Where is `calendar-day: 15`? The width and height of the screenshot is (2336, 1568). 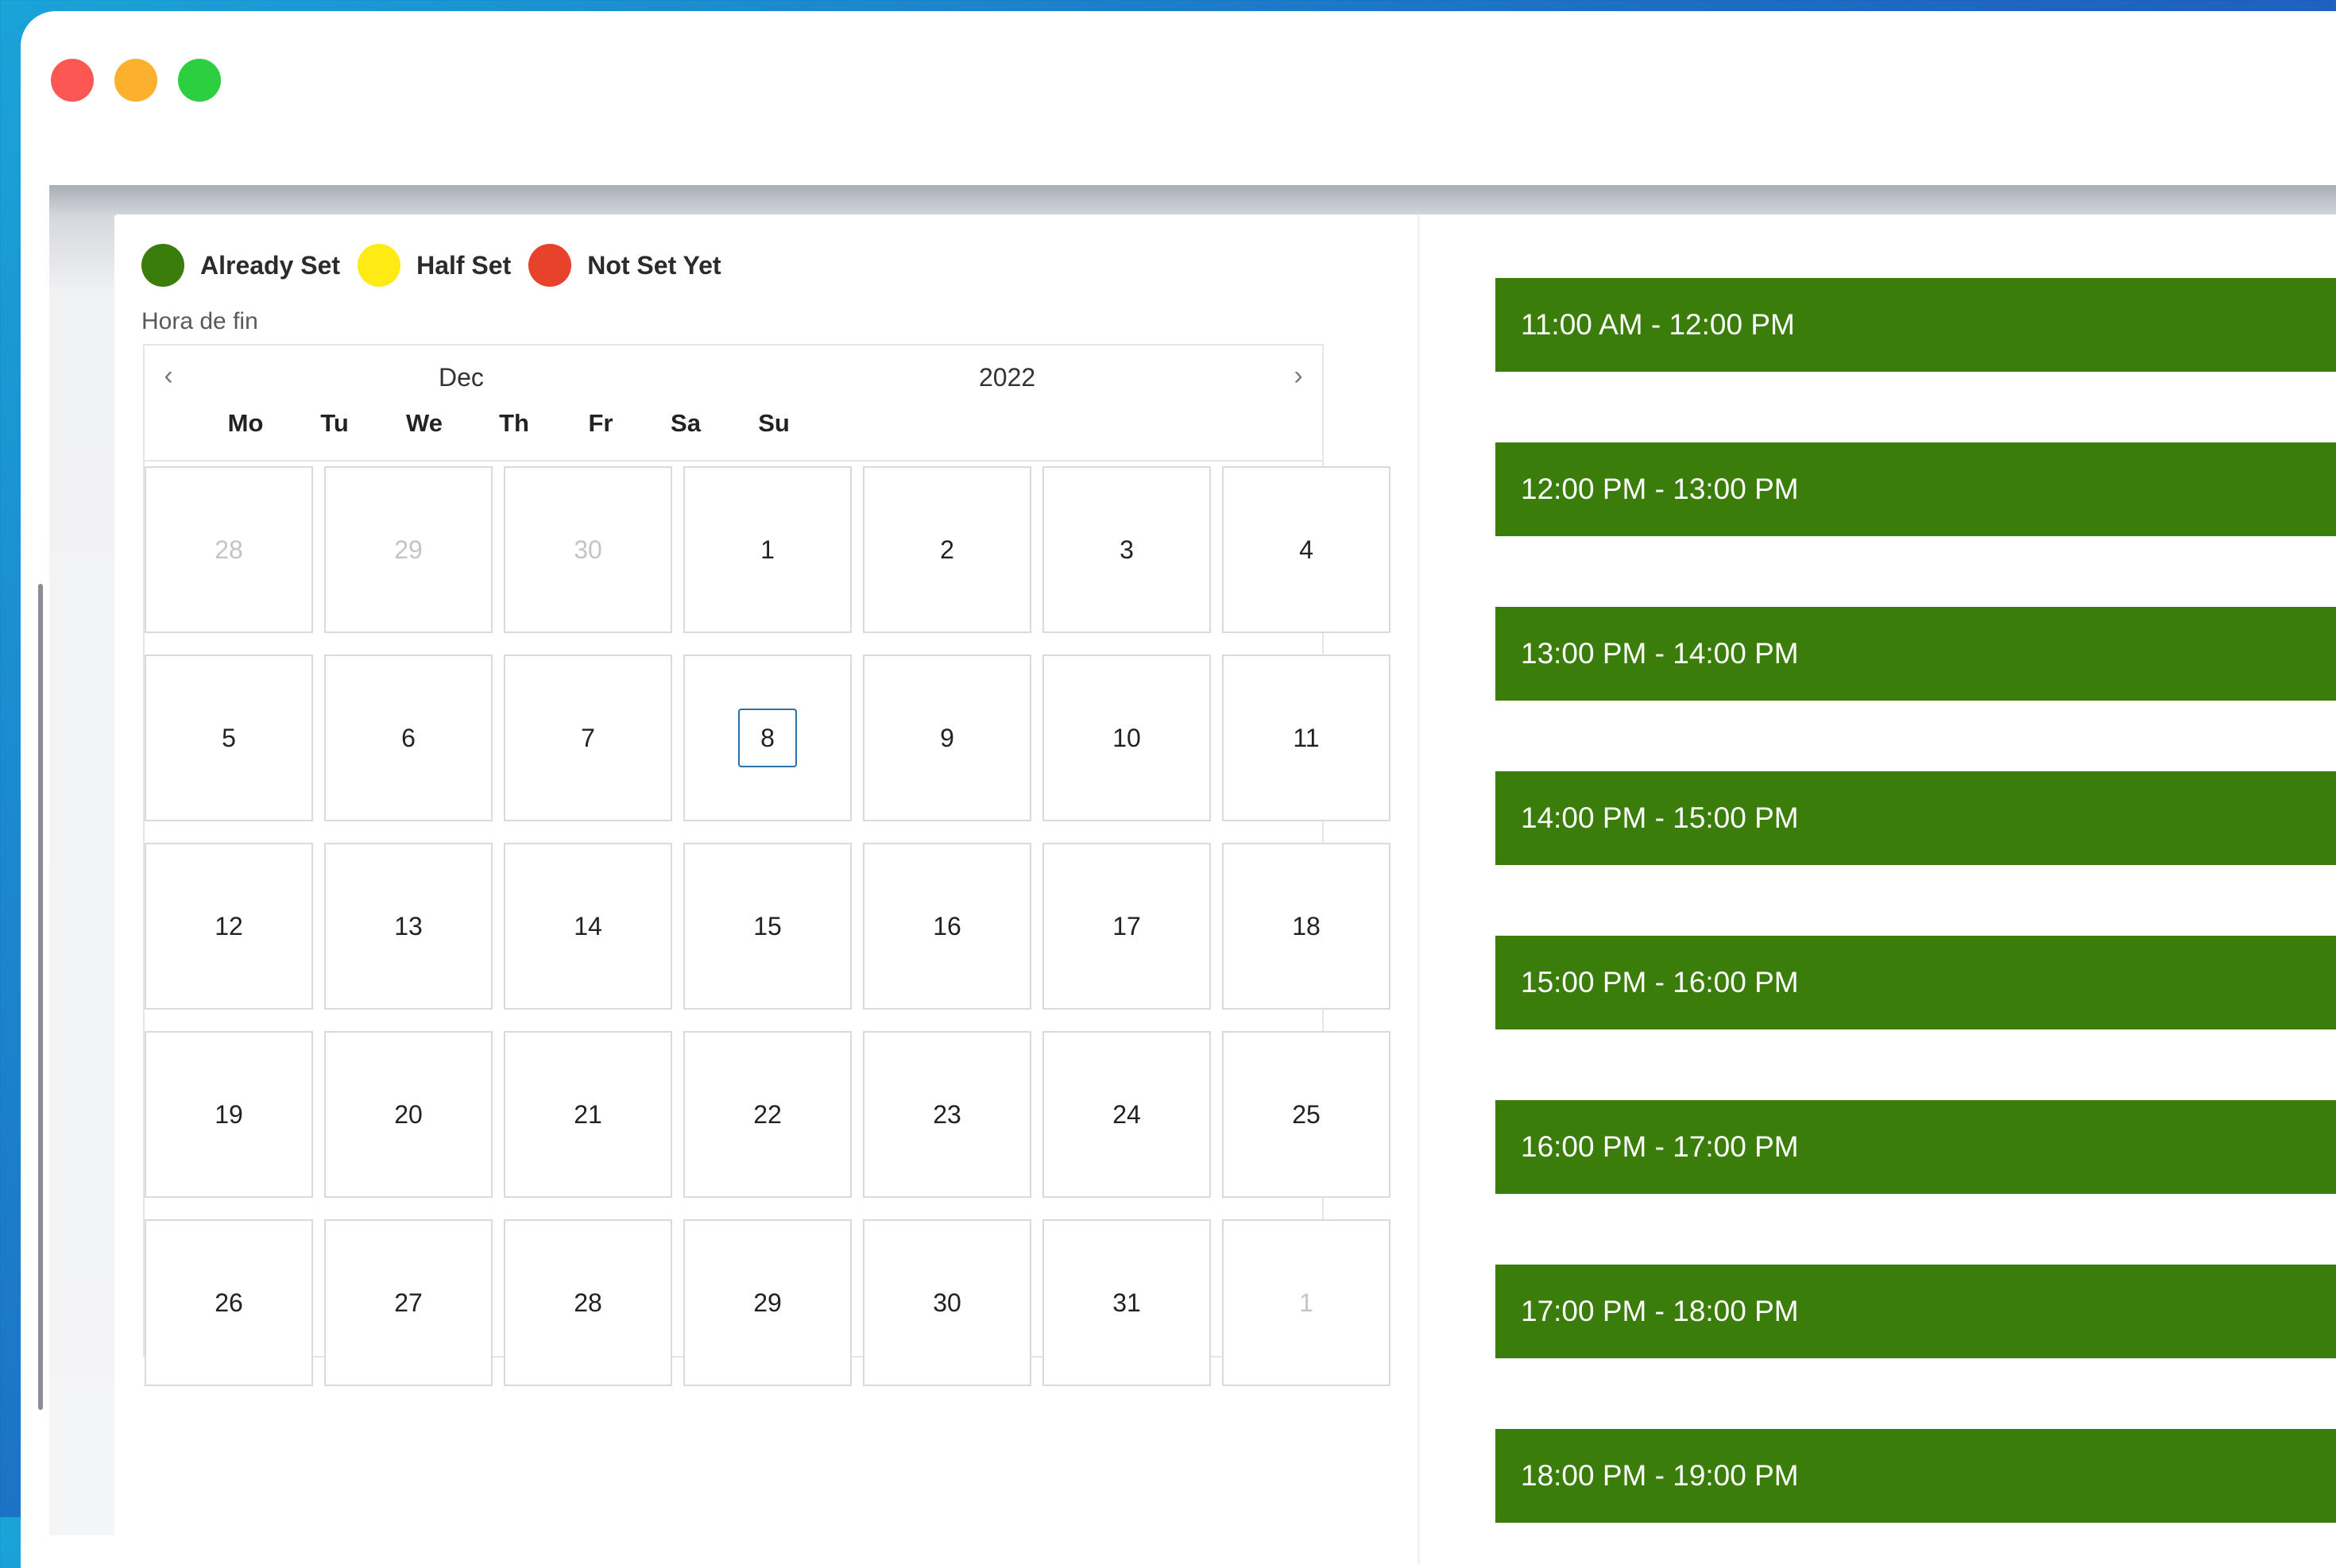 calendar-day: 15 is located at coordinates (767, 926).